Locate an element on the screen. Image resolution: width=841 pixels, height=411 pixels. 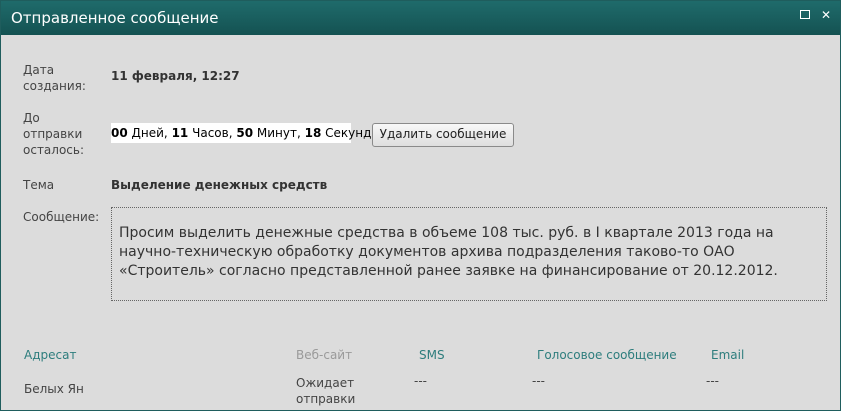
created-label: Дата создания: is located at coordinates (54, 78).